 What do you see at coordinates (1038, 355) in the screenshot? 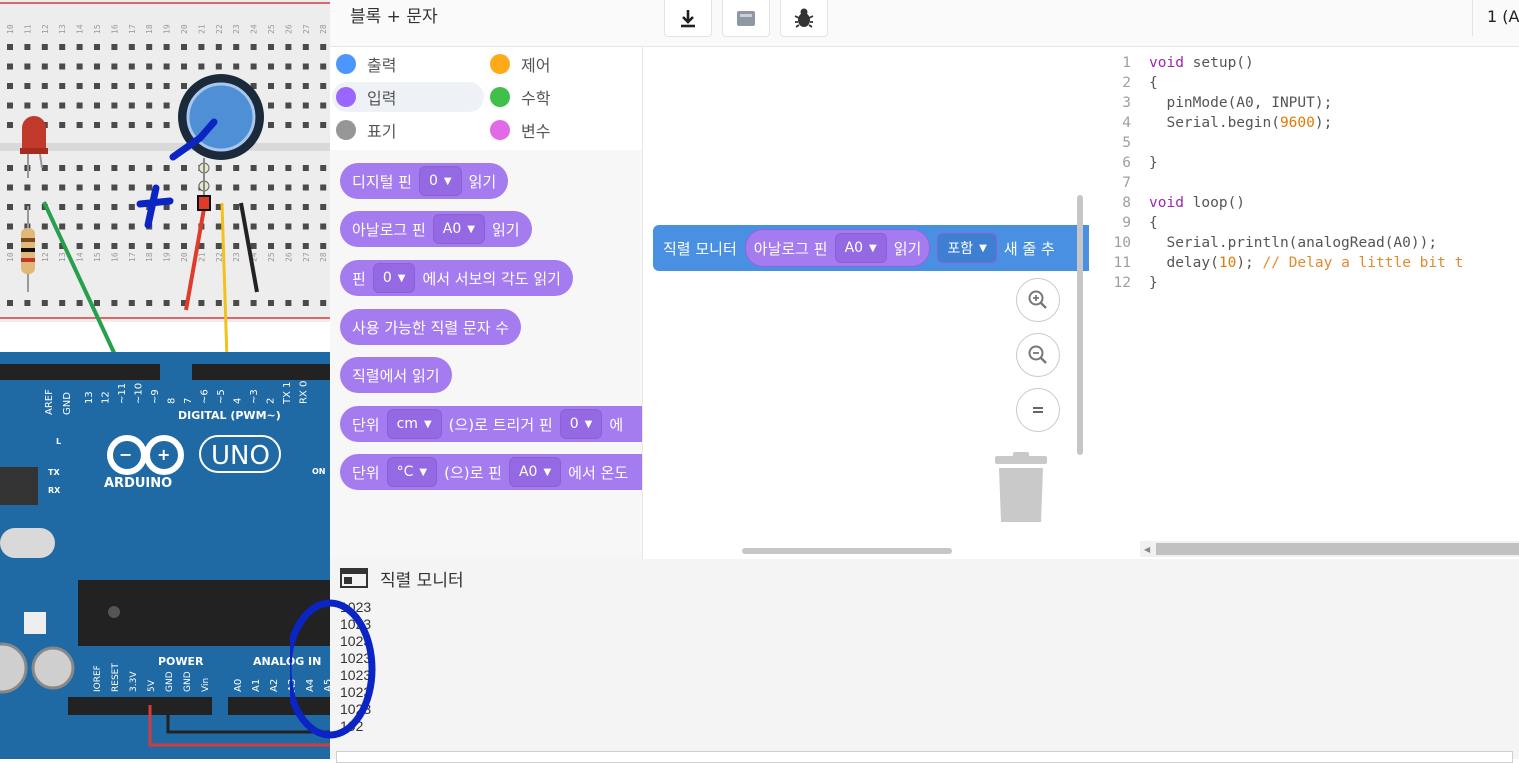
I see `zoom-out-button` at bounding box center [1038, 355].